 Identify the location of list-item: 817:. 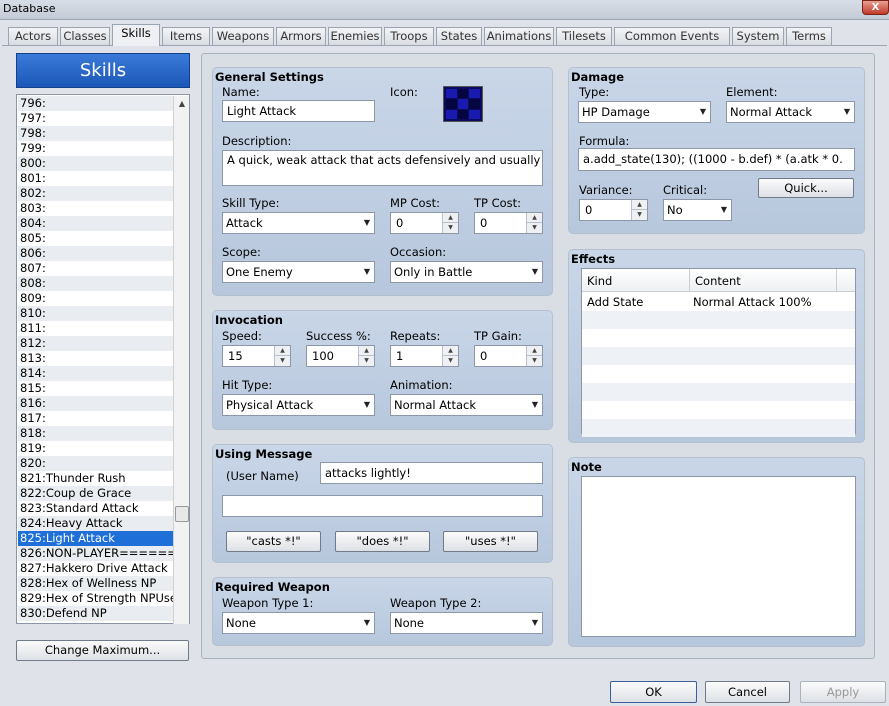
(95, 418).